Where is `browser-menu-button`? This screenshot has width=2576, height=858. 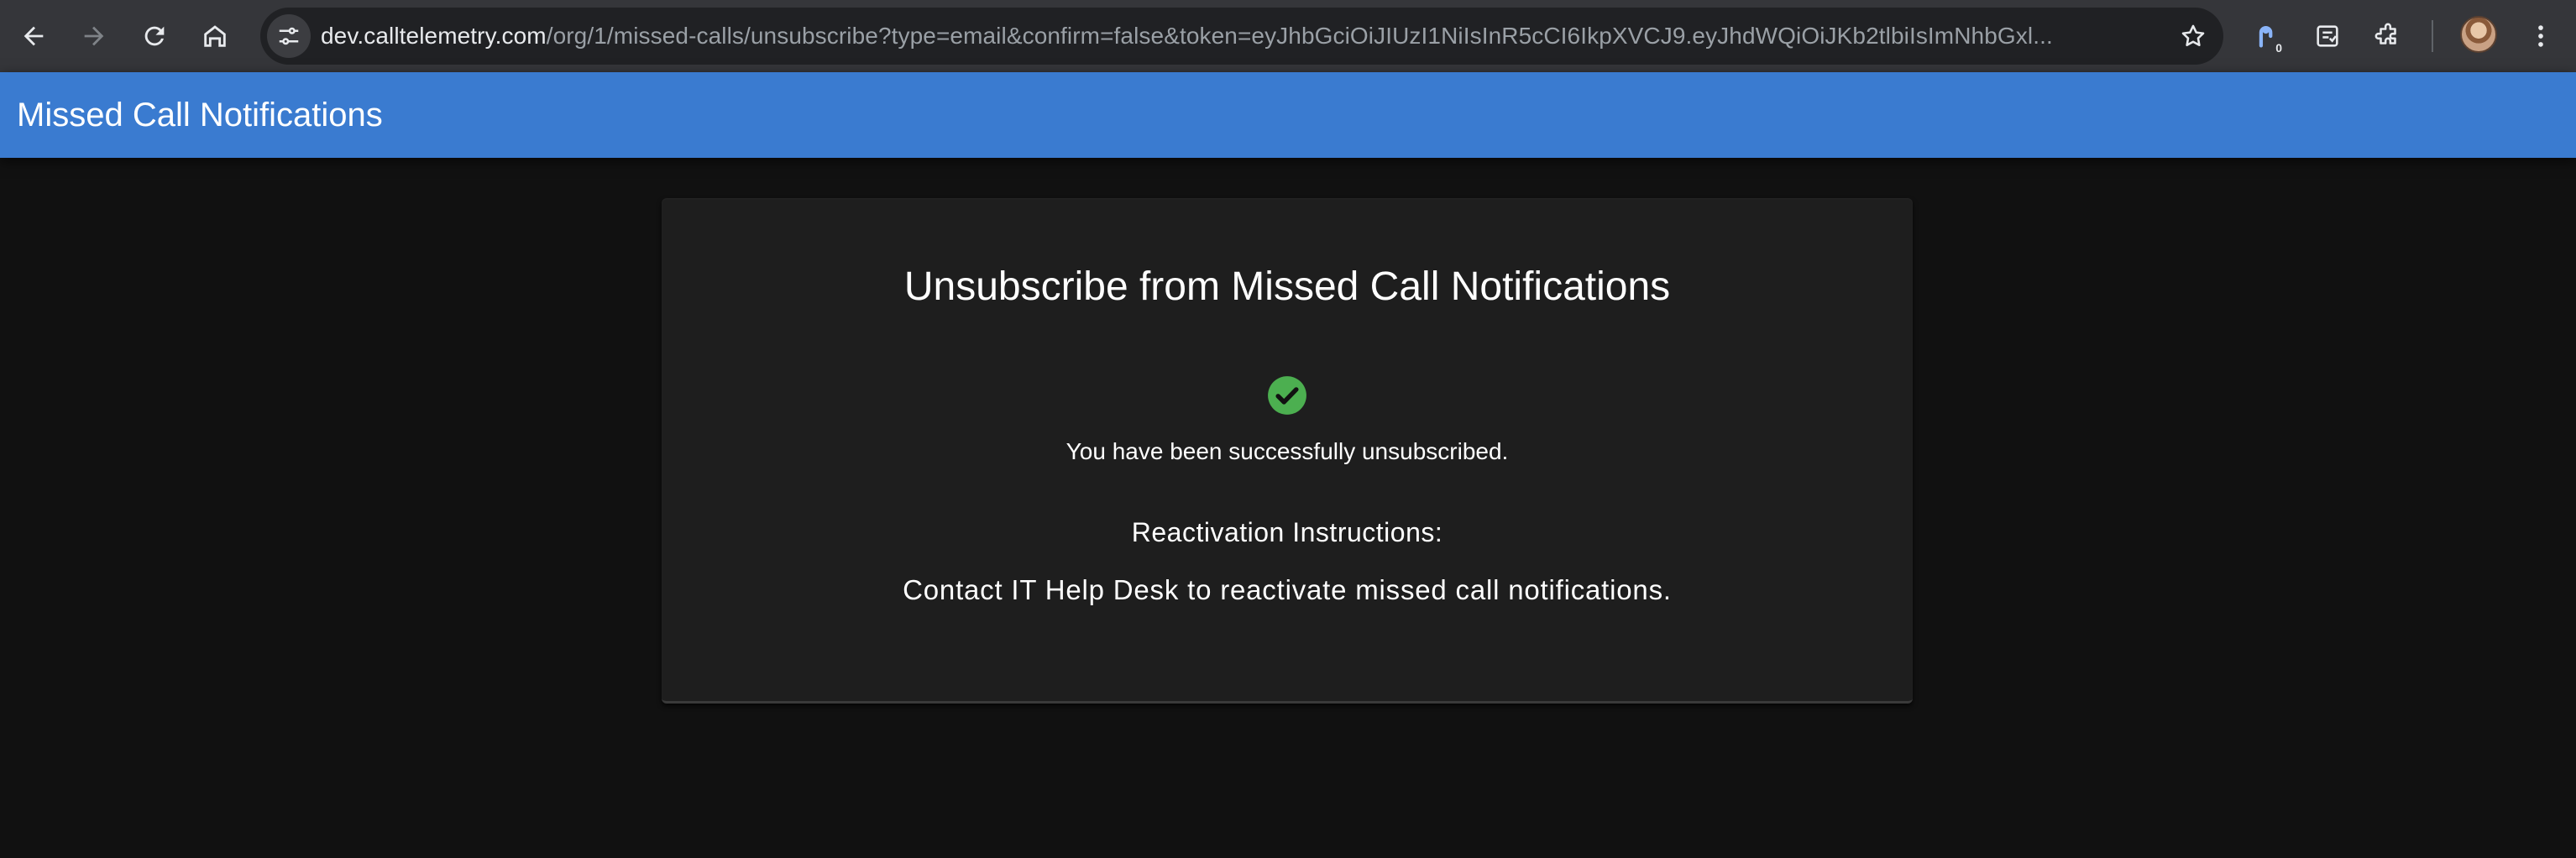
browser-menu-button is located at coordinates (2541, 36).